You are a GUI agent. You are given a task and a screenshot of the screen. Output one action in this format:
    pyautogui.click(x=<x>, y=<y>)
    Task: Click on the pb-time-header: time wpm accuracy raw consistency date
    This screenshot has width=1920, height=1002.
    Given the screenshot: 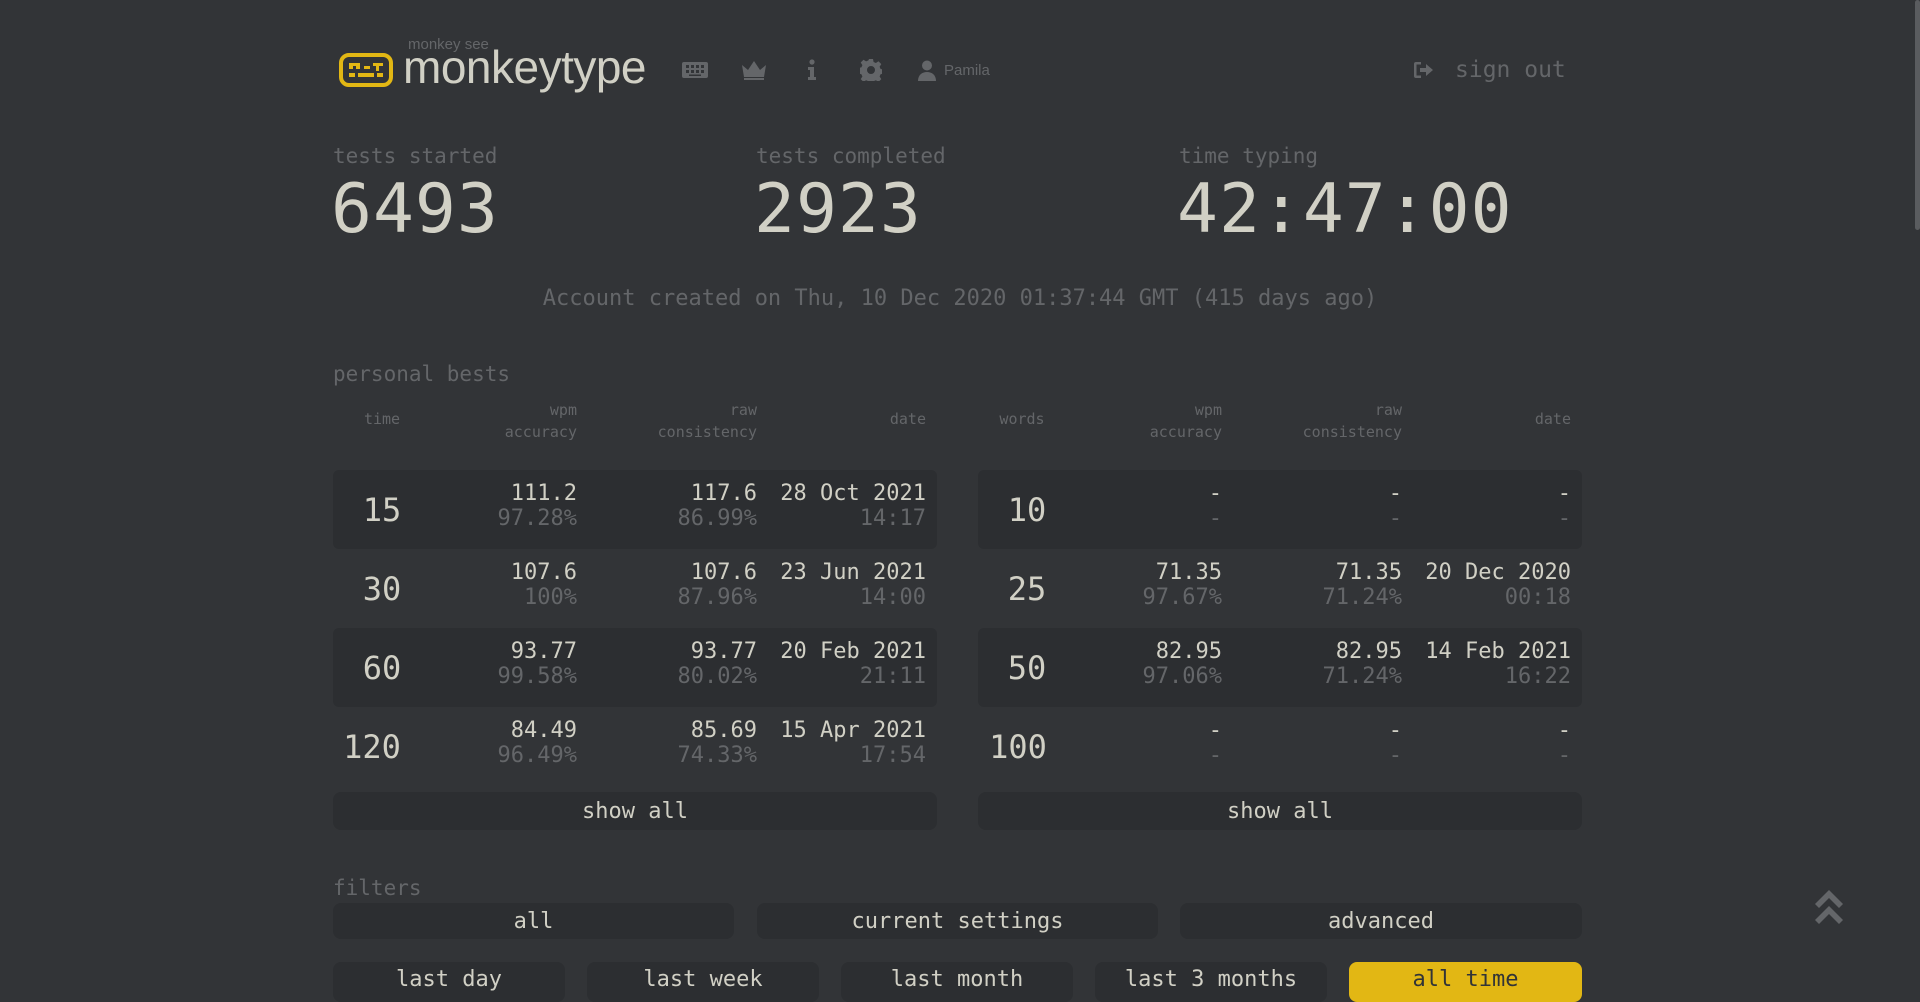 What is the action you would take?
    pyautogui.click(x=635, y=434)
    